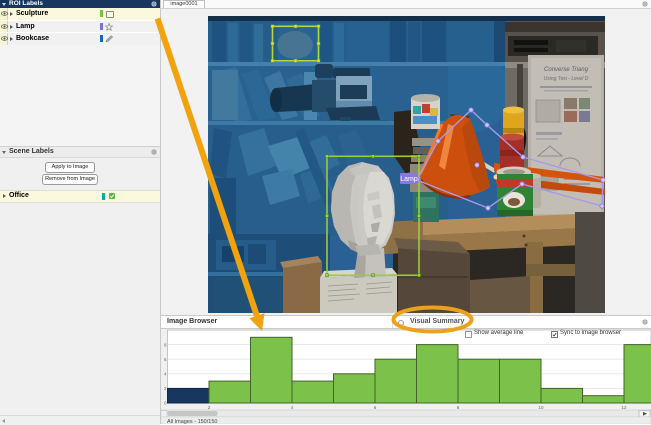  I want to click on svg-text: Converse Triang, so click(566, 70).